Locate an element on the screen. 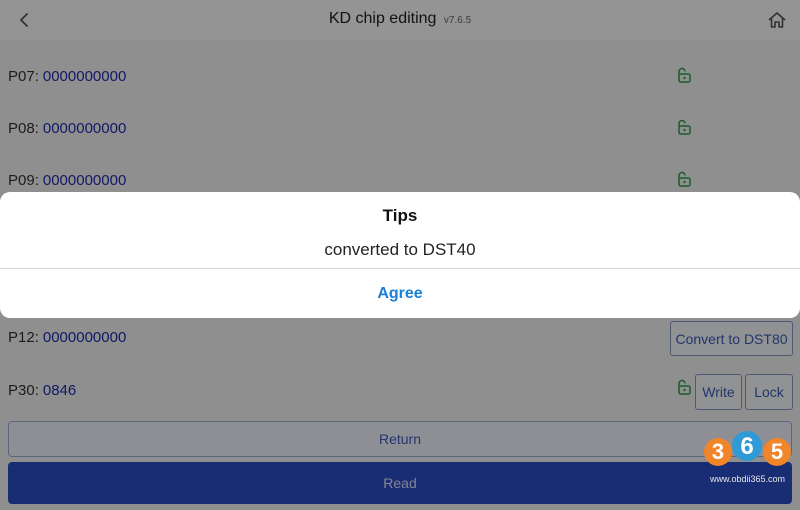  dialog-title: Tips is located at coordinates (400, 215).